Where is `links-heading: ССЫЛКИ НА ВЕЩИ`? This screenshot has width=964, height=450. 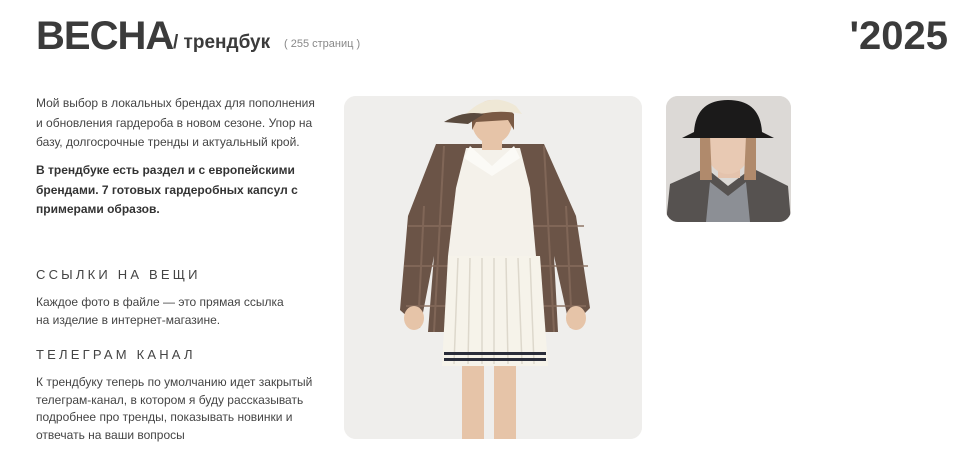
links-heading: ССЫЛКИ НА ВЕЩИ is located at coordinates (118, 274).